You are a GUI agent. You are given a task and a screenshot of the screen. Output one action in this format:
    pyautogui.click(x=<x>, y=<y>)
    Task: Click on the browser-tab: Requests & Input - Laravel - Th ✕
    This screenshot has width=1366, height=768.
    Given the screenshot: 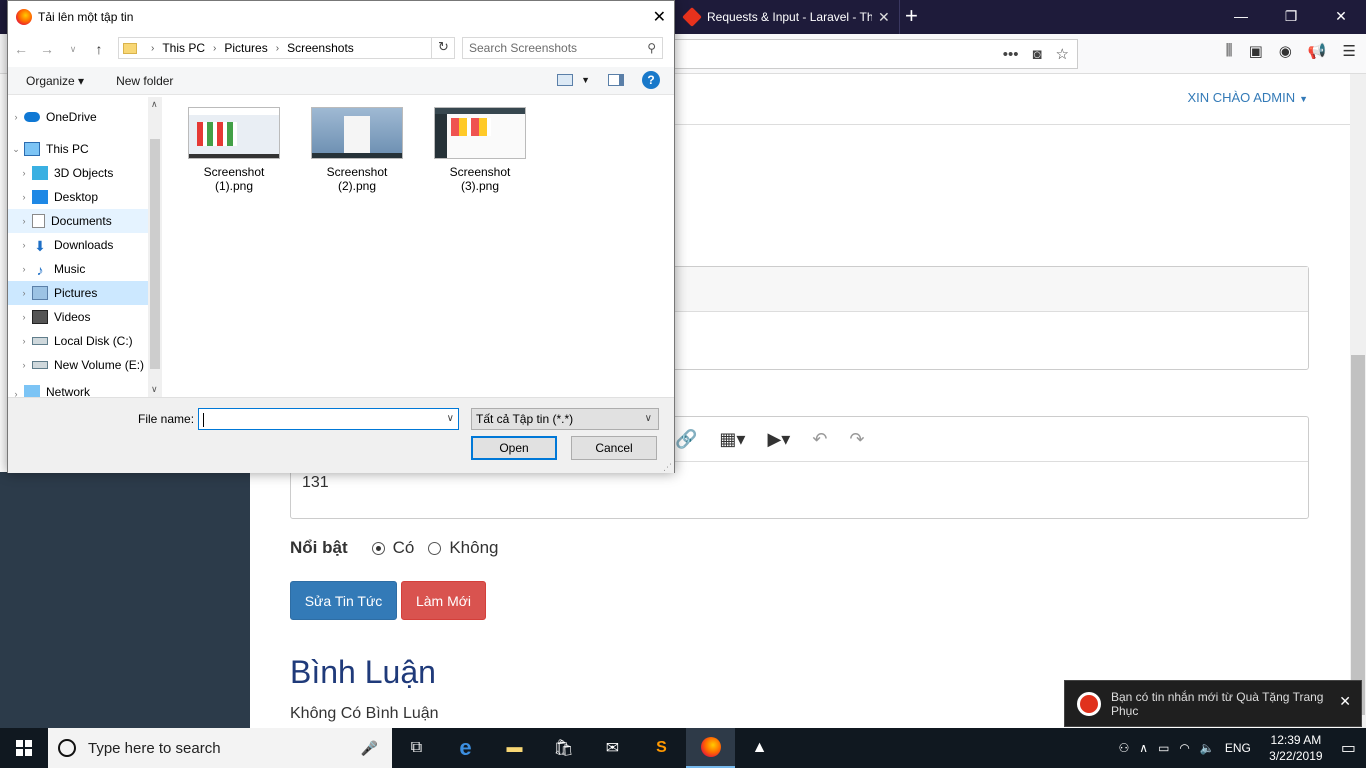 What is the action you would take?
    pyautogui.click(x=787, y=17)
    